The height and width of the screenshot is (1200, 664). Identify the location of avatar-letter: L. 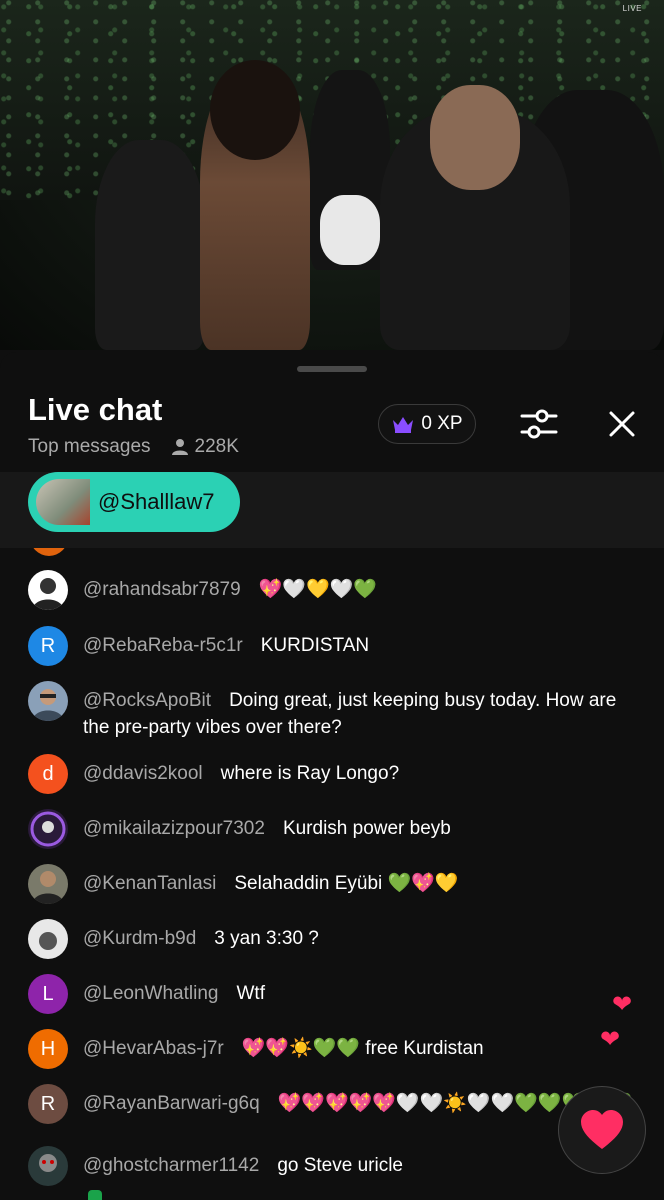
(48, 993).